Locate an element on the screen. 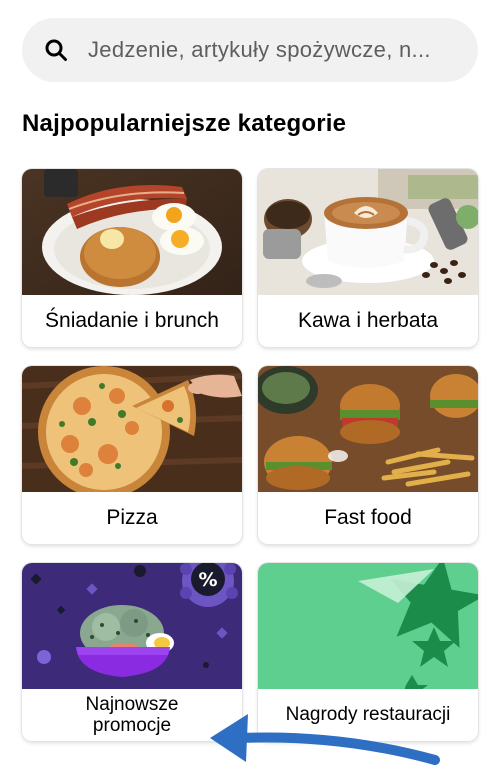 The height and width of the screenshot is (771, 500). rewards-image is located at coordinates (368, 626).